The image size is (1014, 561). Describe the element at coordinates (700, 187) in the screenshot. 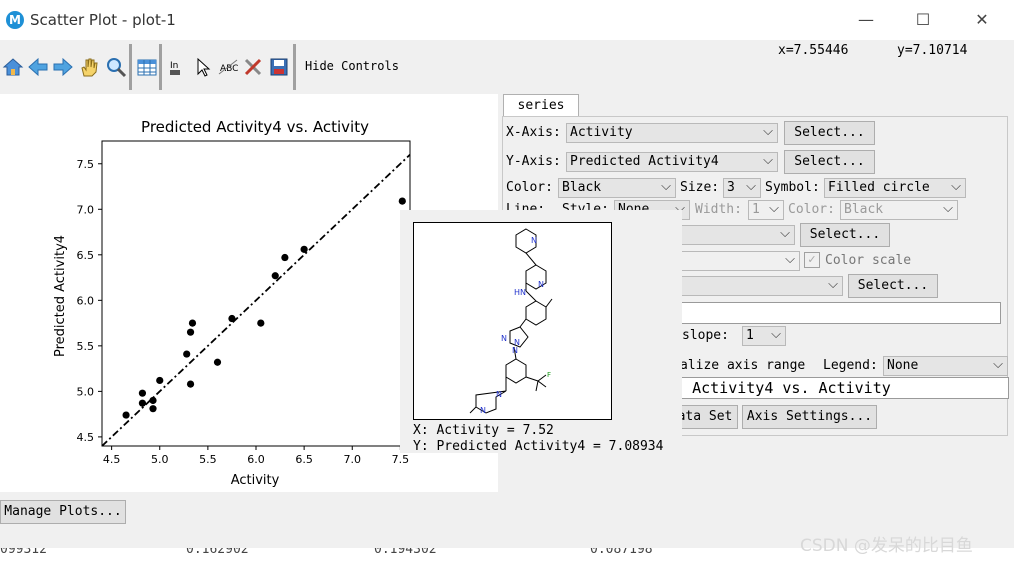

I see `size-label: Size:` at that location.